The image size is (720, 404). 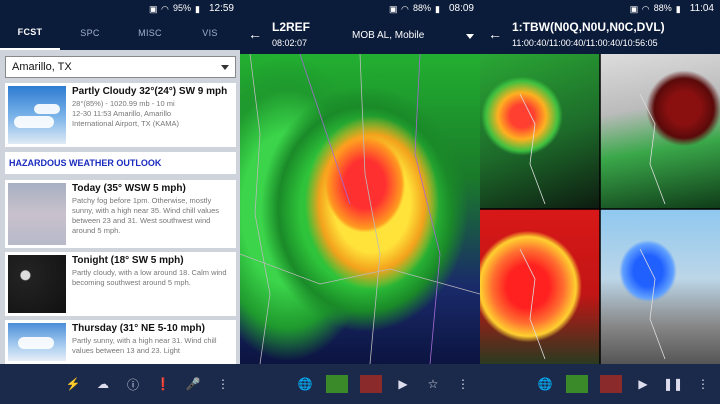 I want to click on partly-cloudy-image, so click(x=37, y=115).